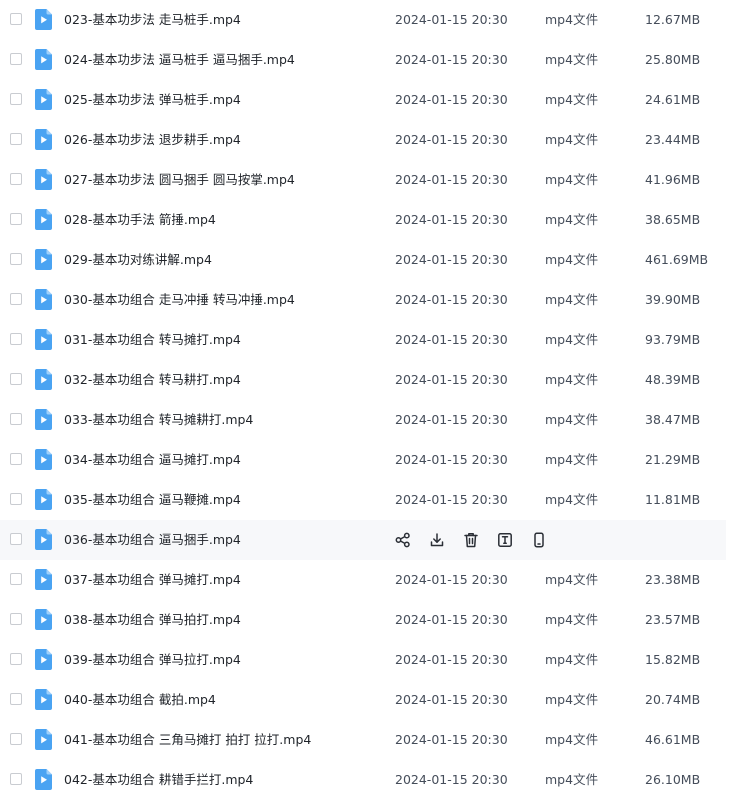  I want to click on file-name: 034-基本功组合 逼马摊打.mp4, so click(152, 460).